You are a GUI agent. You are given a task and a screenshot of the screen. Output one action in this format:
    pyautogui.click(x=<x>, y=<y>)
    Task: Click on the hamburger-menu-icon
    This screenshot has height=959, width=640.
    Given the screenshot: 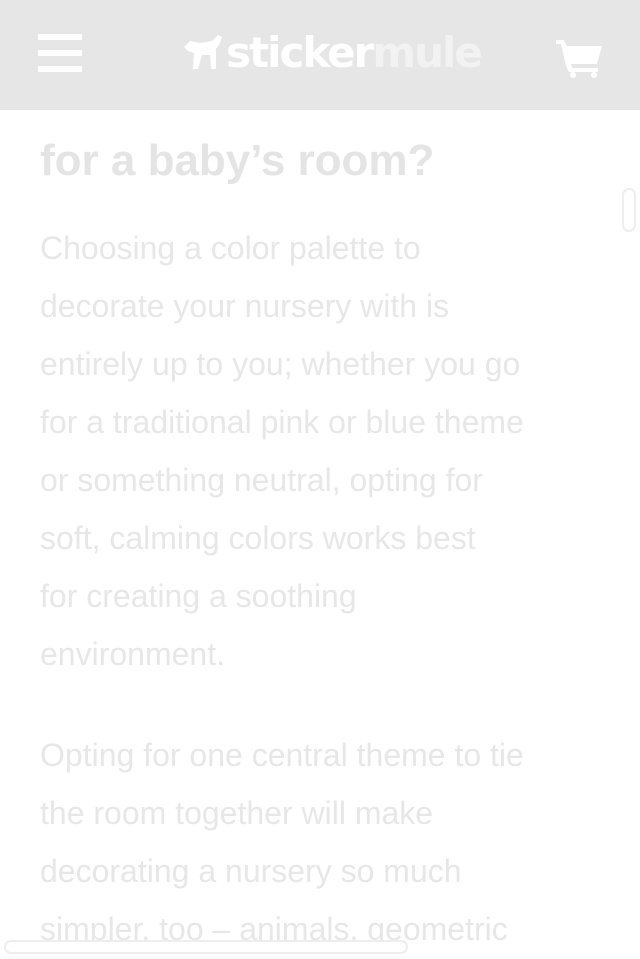 What is the action you would take?
    pyautogui.click(x=60, y=54)
    